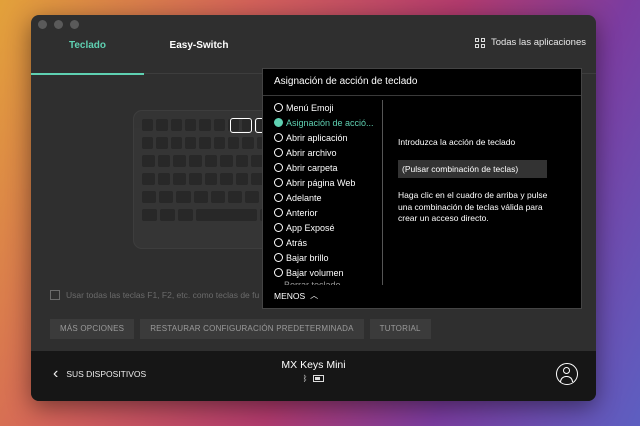 The width and height of the screenshot is (640, 426). What do you see at coordinates (400, 329) in the screenshot?
I see `tutorial-button: TUTORIAL` at bounding box center [400, 329].